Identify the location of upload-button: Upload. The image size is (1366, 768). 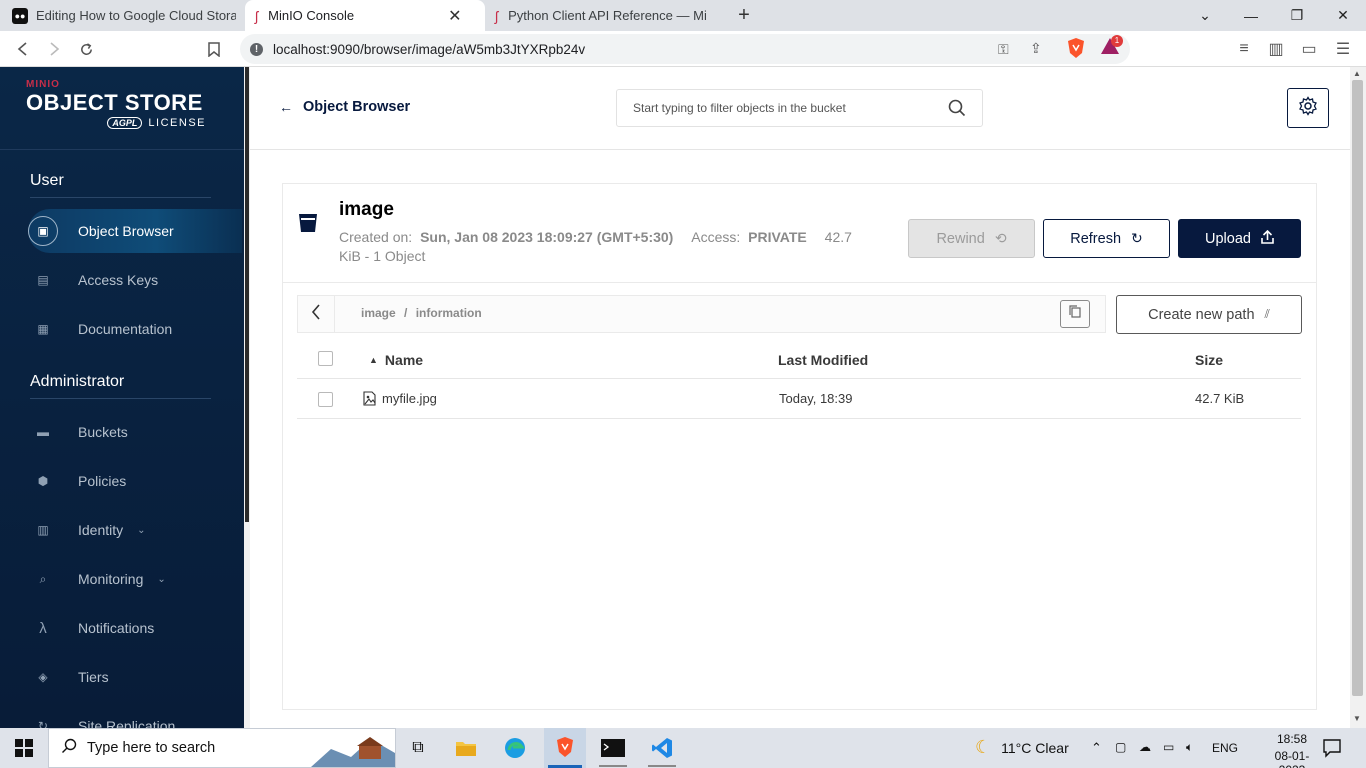
(1239, 238).